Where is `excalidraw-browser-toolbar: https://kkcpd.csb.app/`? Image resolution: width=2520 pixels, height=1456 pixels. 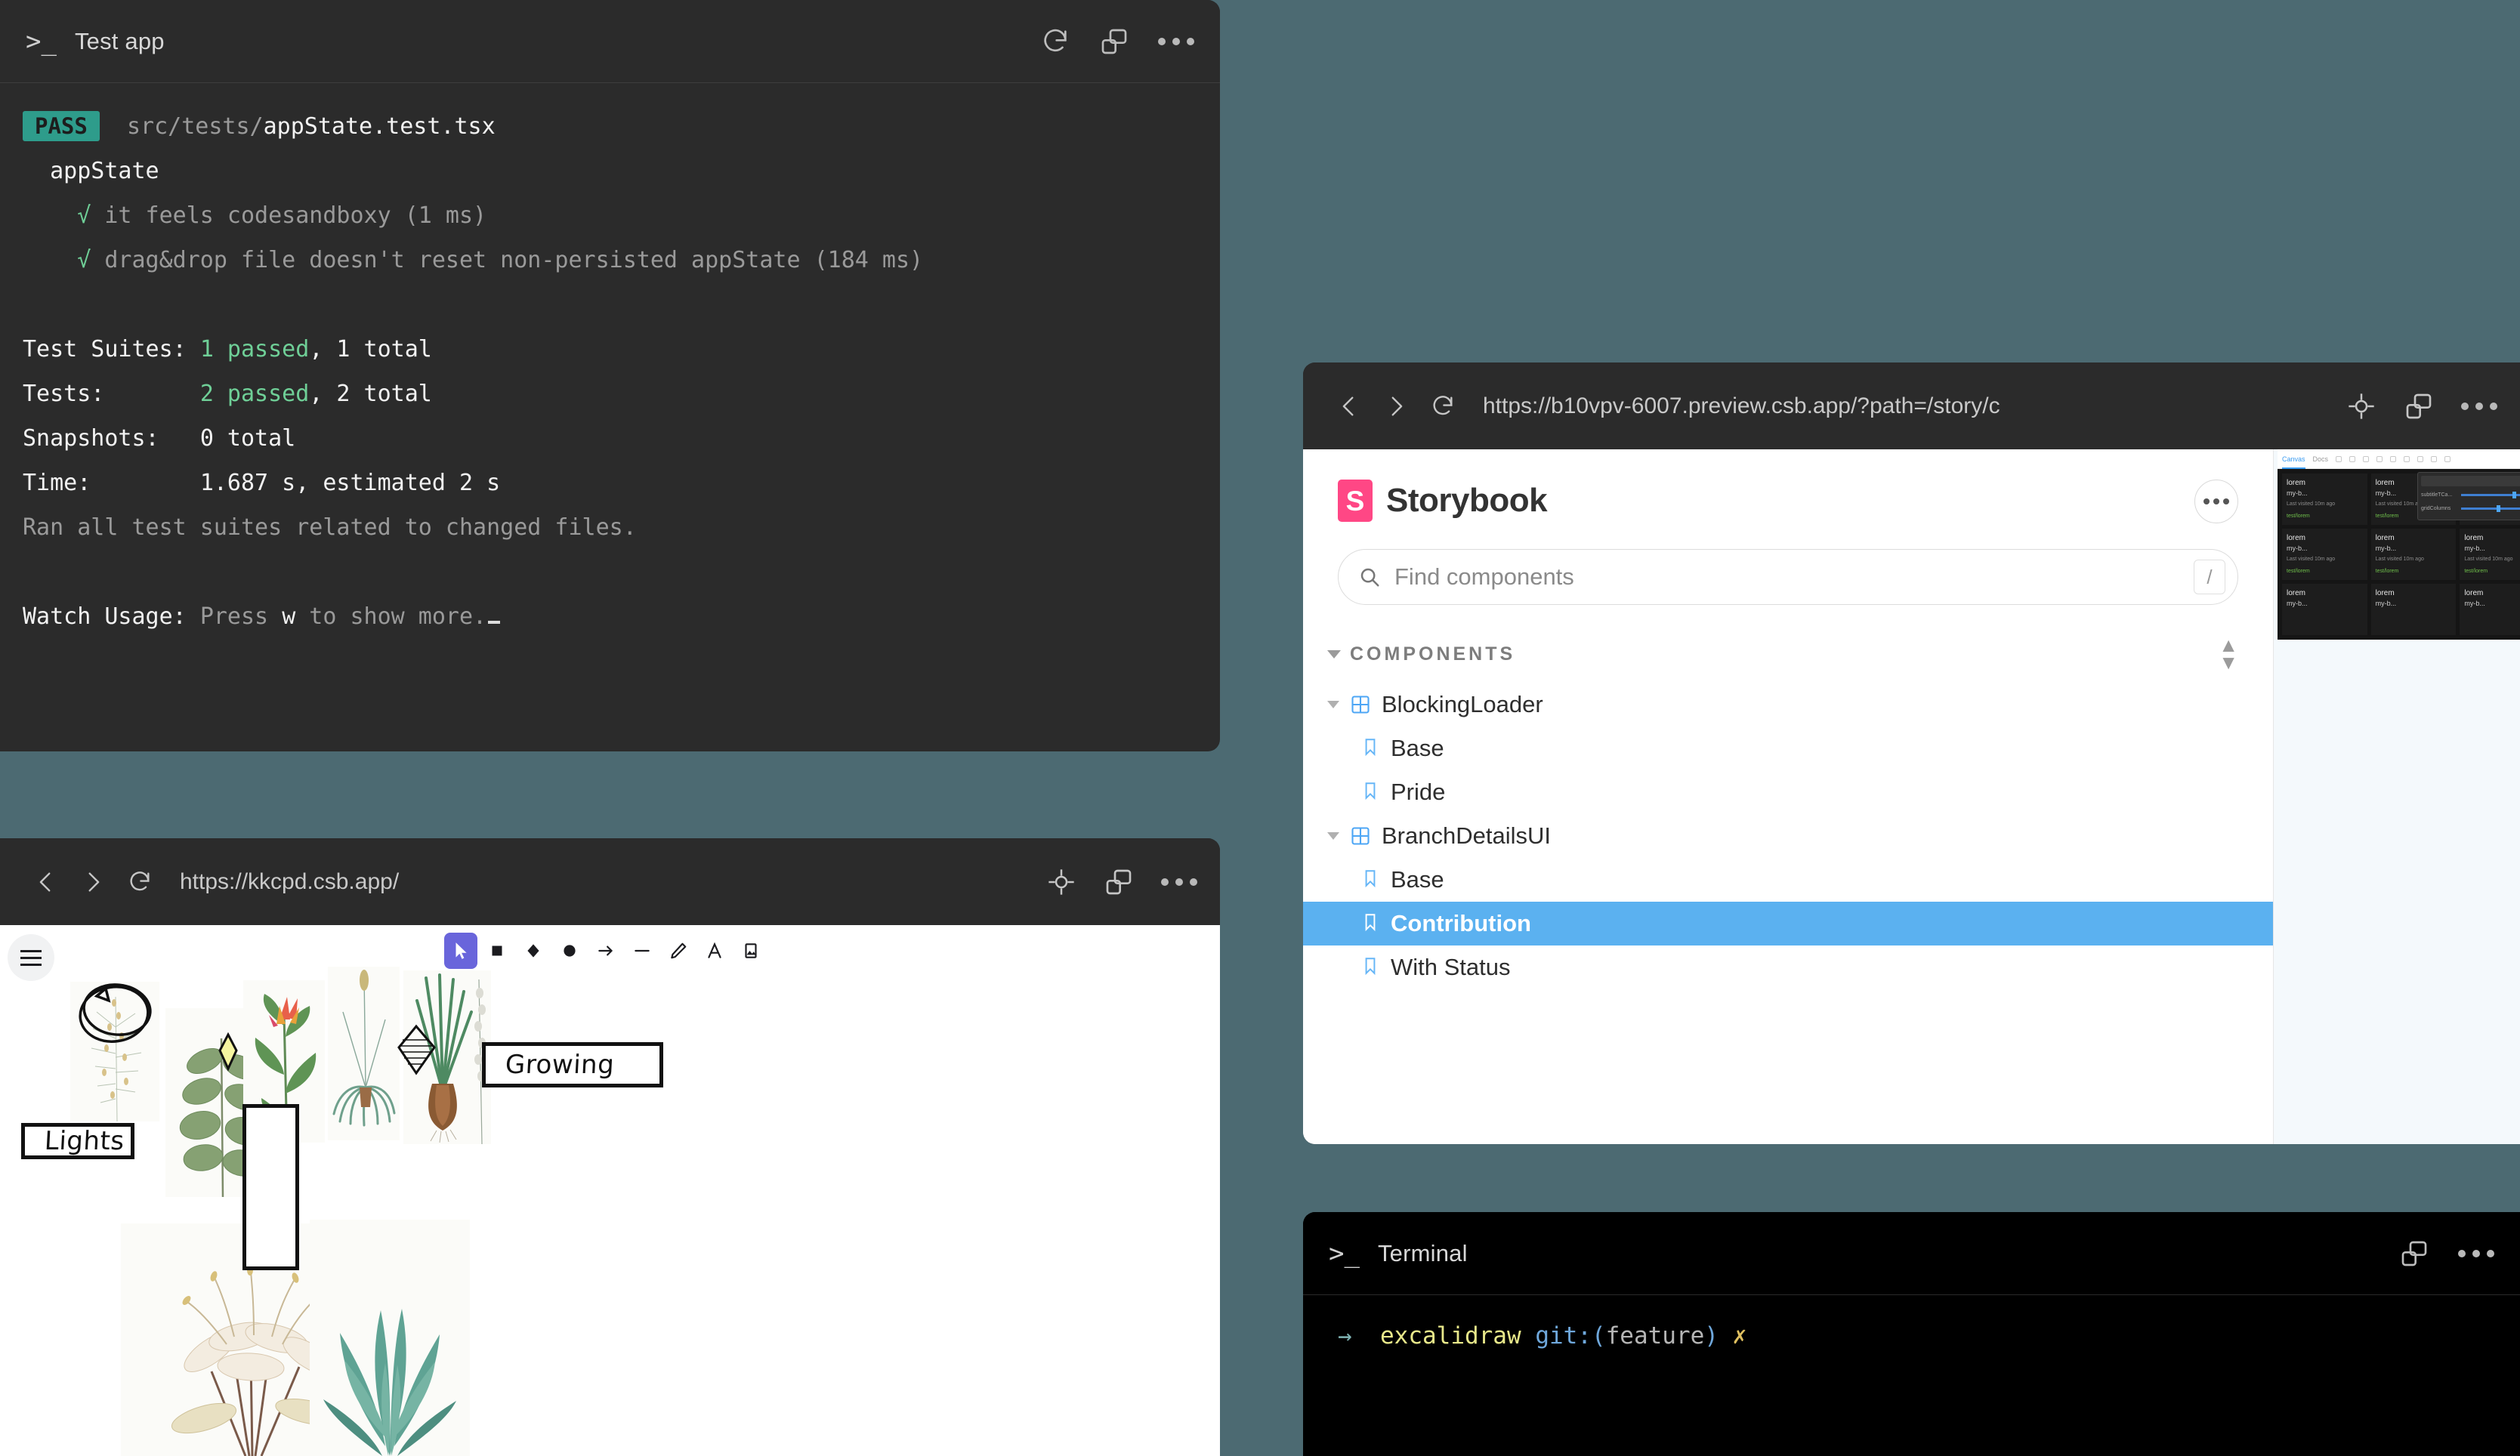 excalidraw-browser-toolbar: https://kkcpd.csb.app/ is located at coordinates (610, 881).